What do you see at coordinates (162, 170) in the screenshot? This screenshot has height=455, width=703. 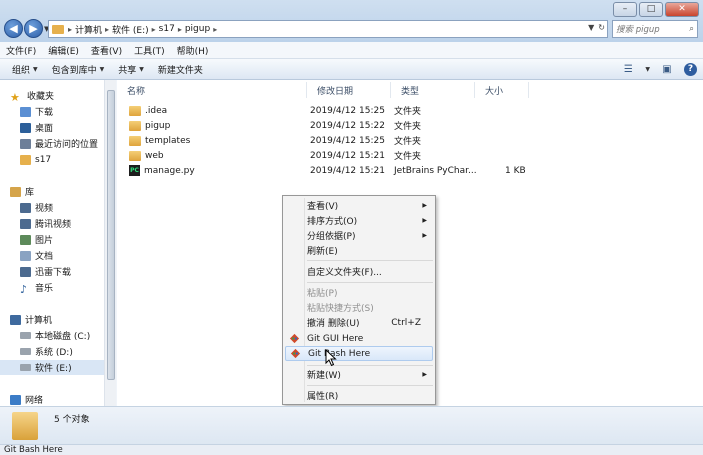 I see `file-name-cell: PC manage.py` at bounding box center [162, 170].